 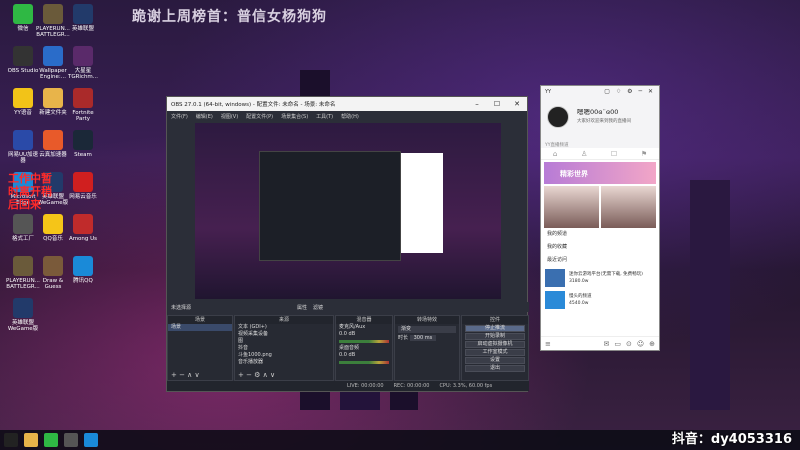 What do you see at coordinates (91, 440) in the screenshot?
I see `edge-icon` at bounding box center [91, 440].